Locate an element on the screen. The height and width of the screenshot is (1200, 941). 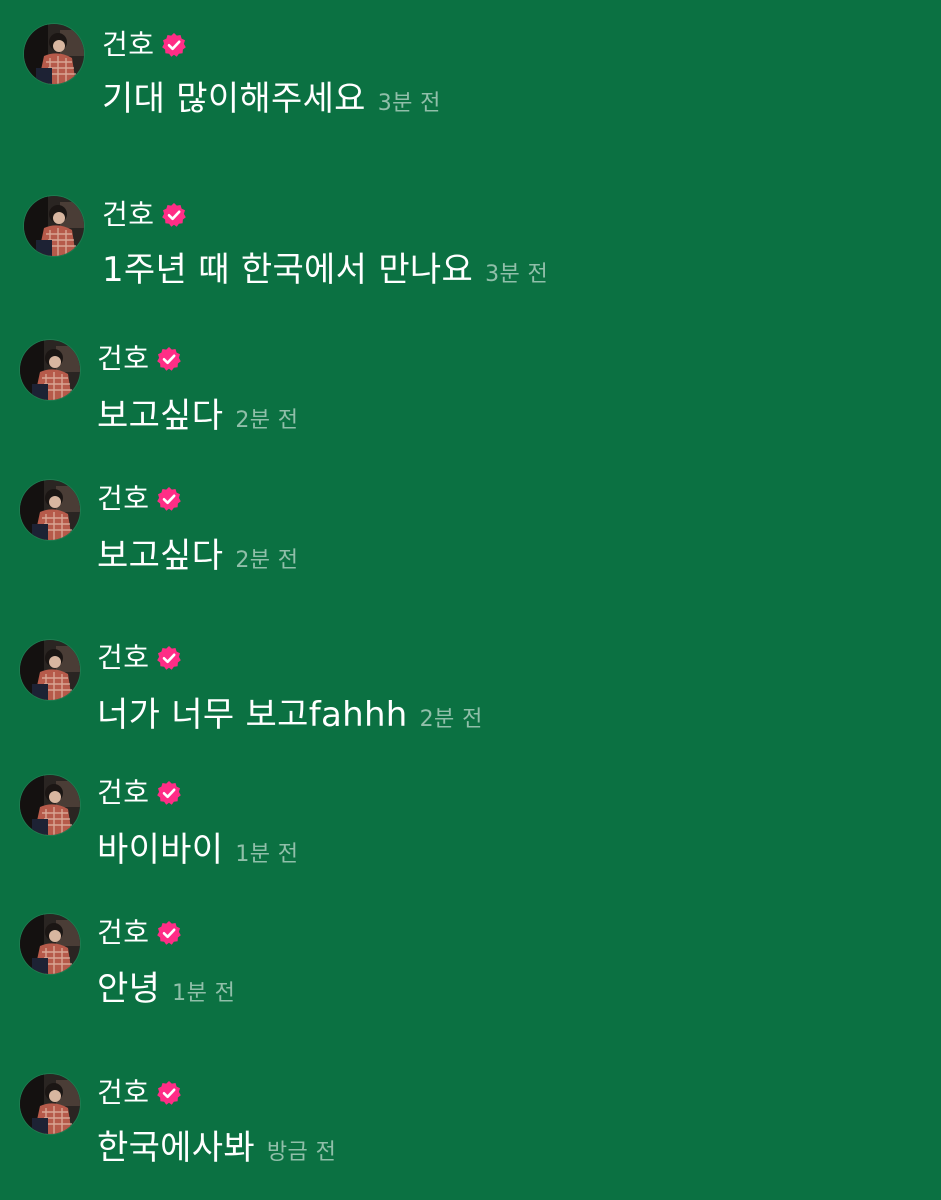
message-text: 한국에사봐 is located at coordinates (176, 1148).